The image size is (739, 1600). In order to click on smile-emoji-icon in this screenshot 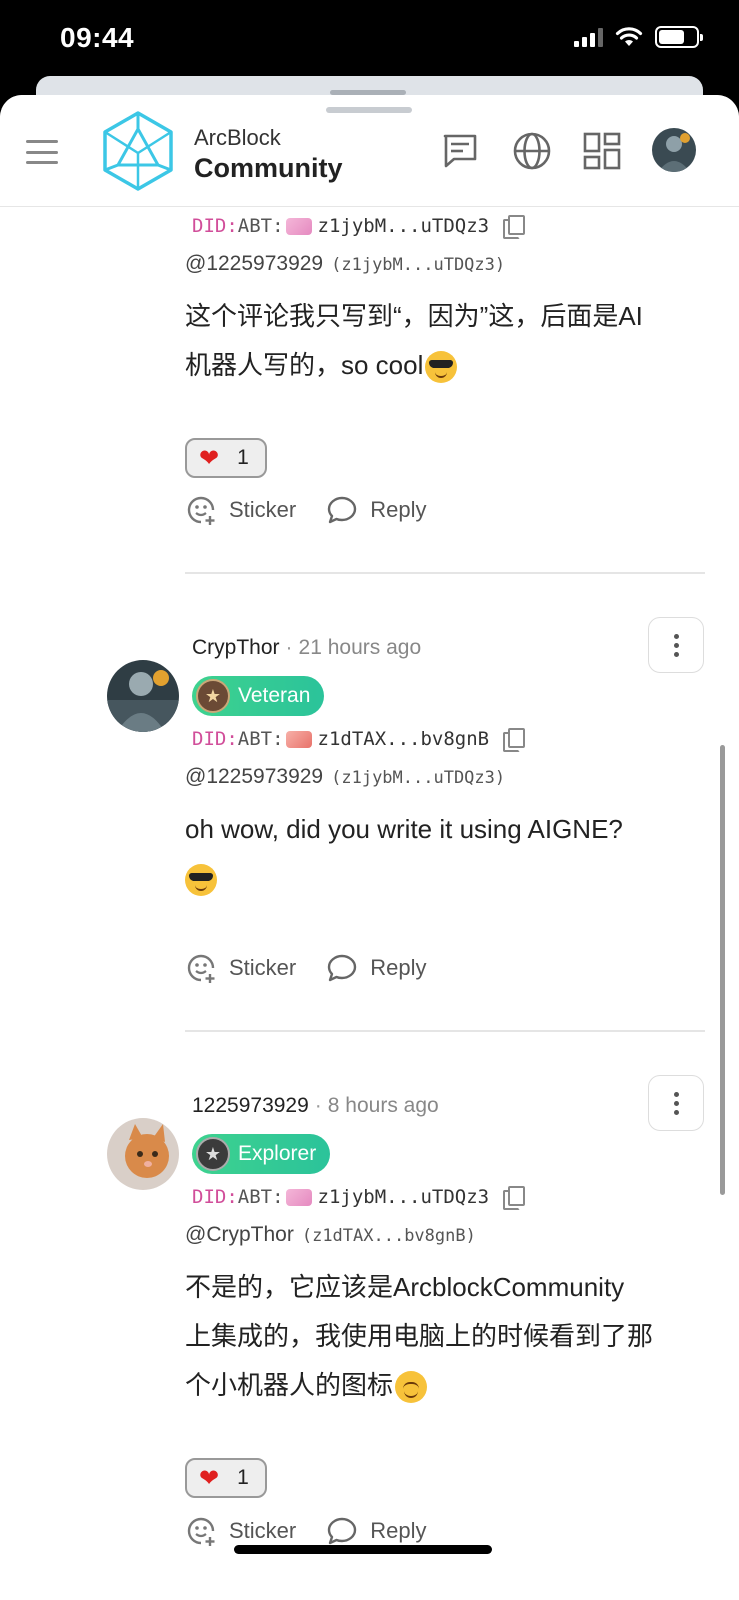, I will do `click(411, 1387)`.